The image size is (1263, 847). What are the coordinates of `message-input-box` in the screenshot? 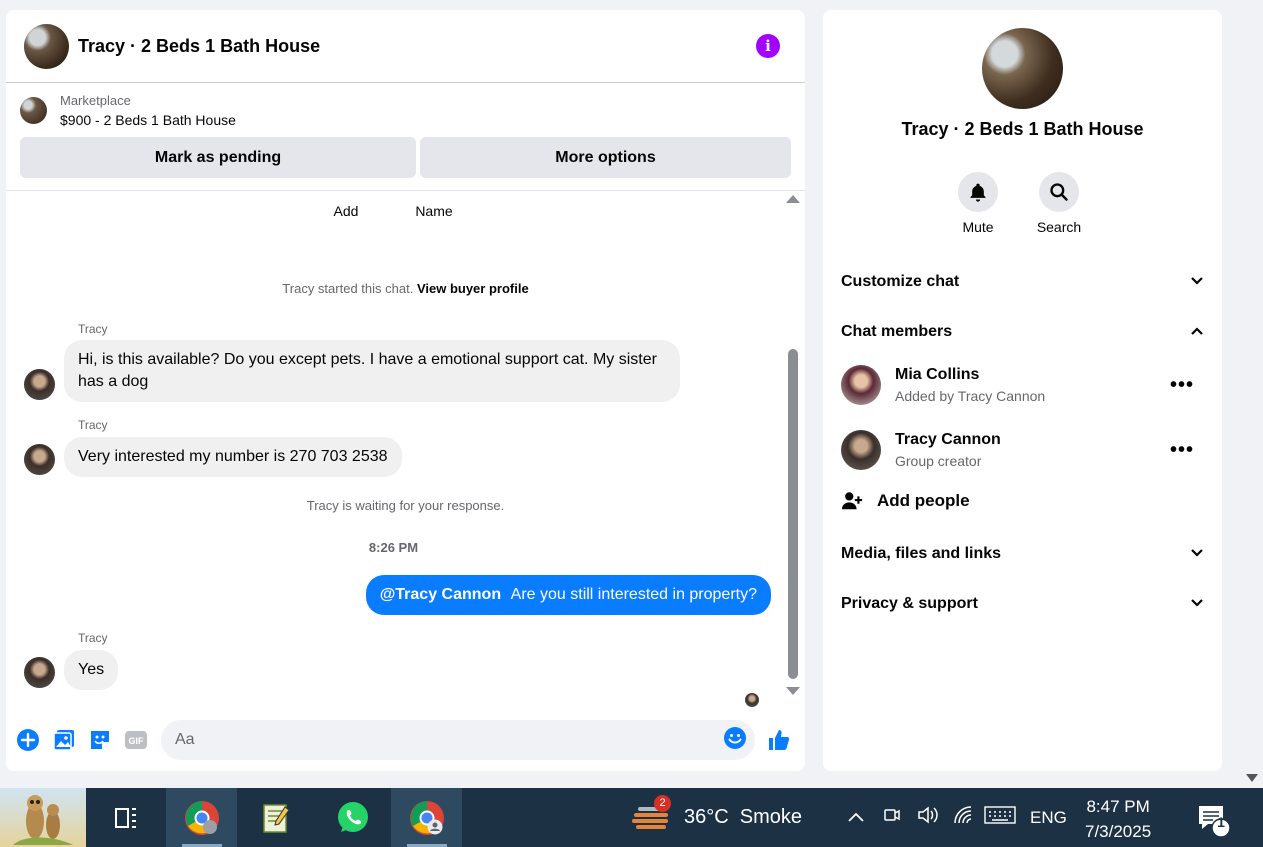 It's located at (458, 740).